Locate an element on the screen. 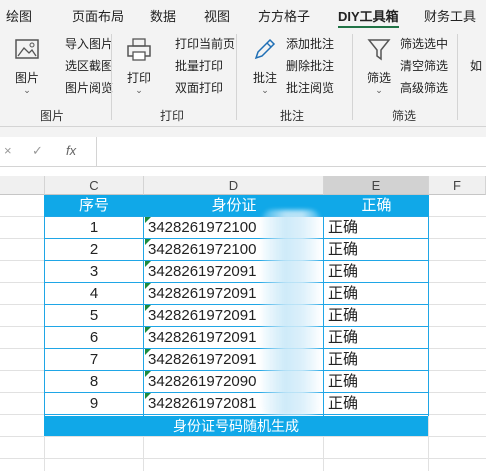 This screenshot has height=471, width=486. printer-icon is located at coordinates (139, 49).